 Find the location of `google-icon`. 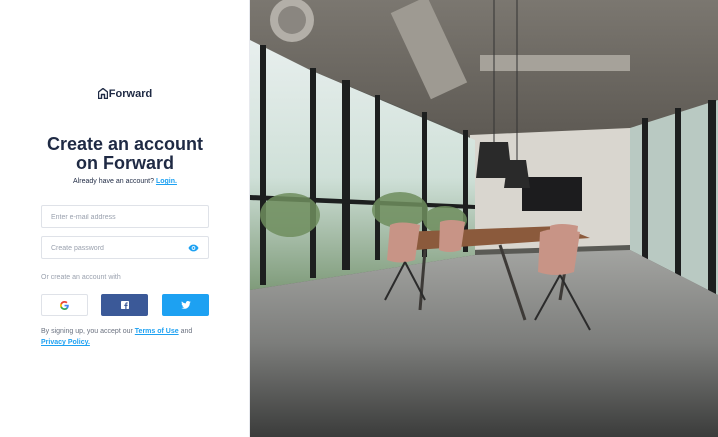

google-icon is located at coordinates (64, 305).